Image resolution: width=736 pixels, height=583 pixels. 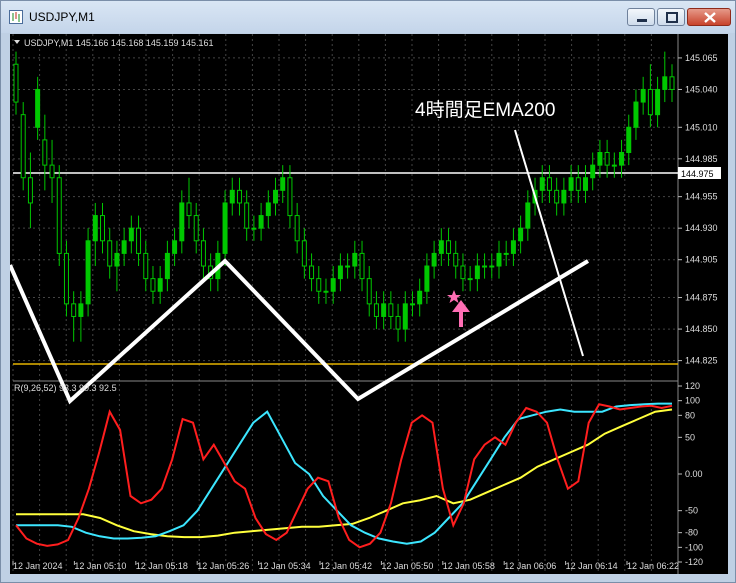 What do you see at coordinates (690, 415) in the screenshot?
I see `indicator-label: 80` at bounding box center [690, 415].